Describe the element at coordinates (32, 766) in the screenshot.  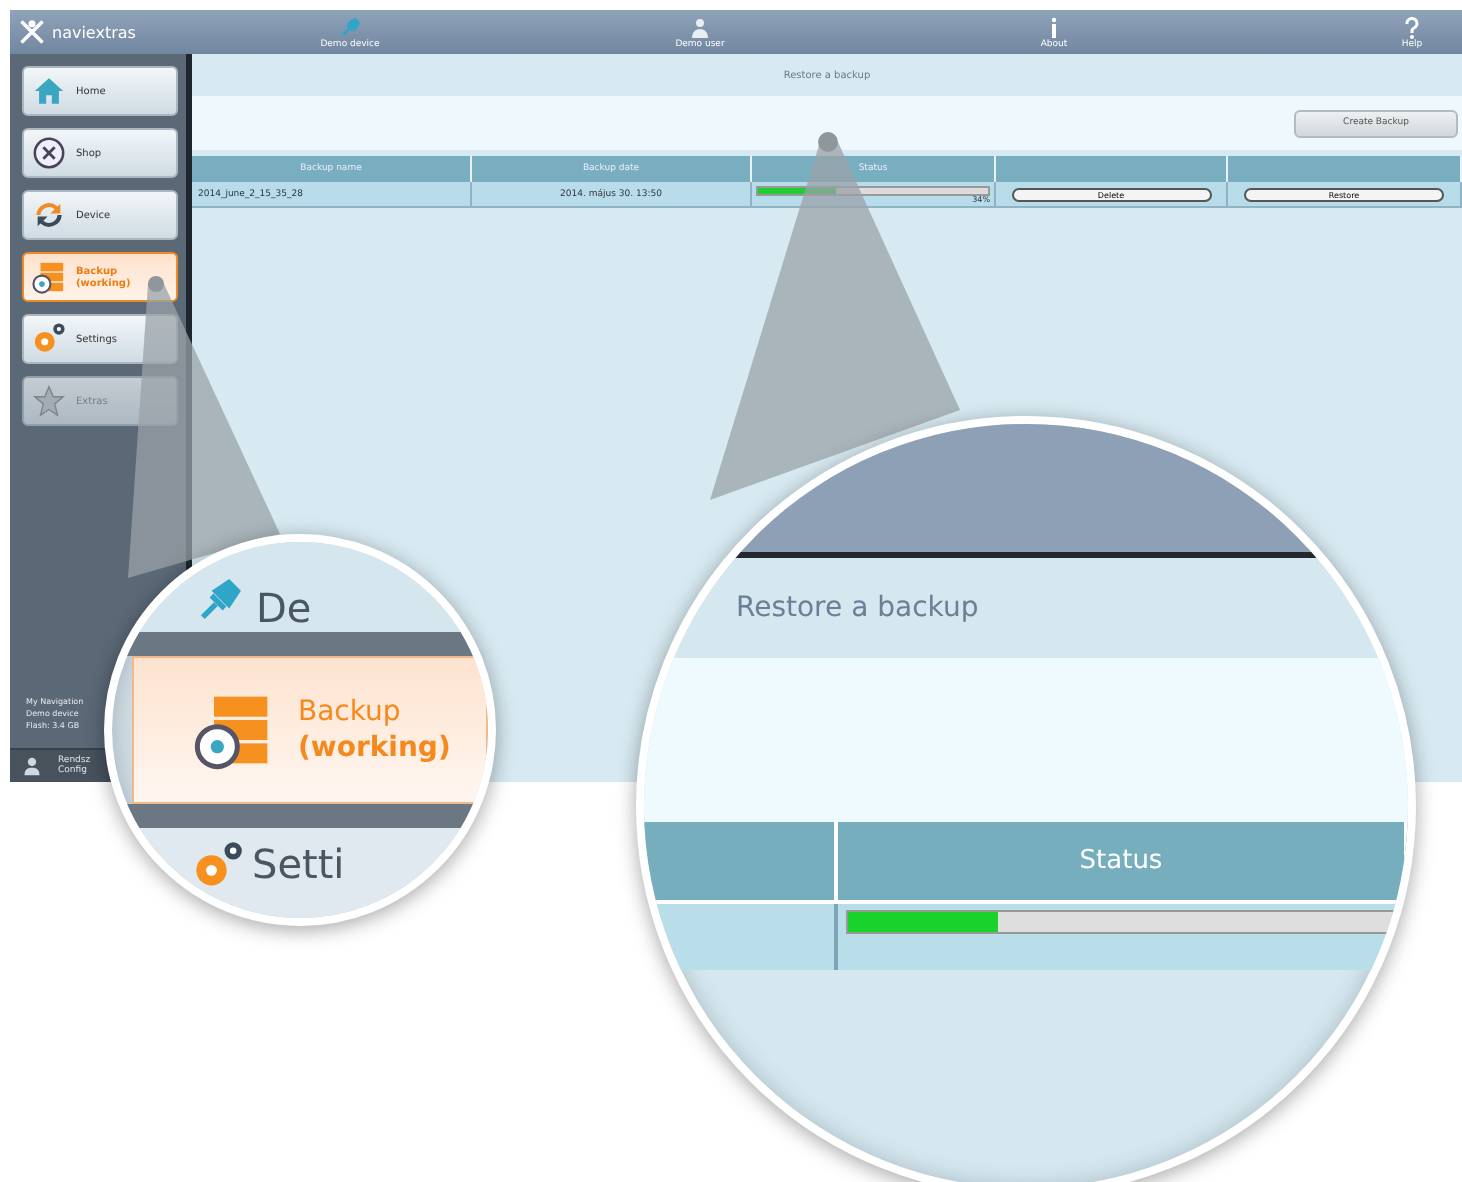
I see `person-icon` at that location.